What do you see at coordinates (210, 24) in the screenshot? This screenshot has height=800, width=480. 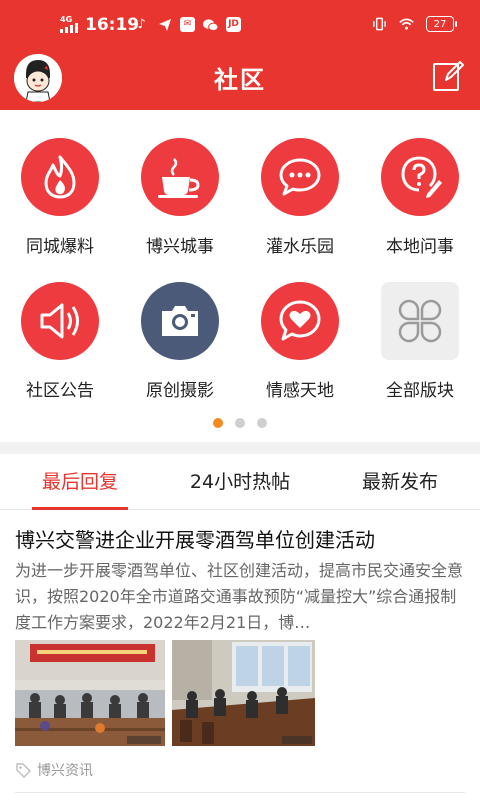 I see `wechat-icon` at bounding box center [210, 24].